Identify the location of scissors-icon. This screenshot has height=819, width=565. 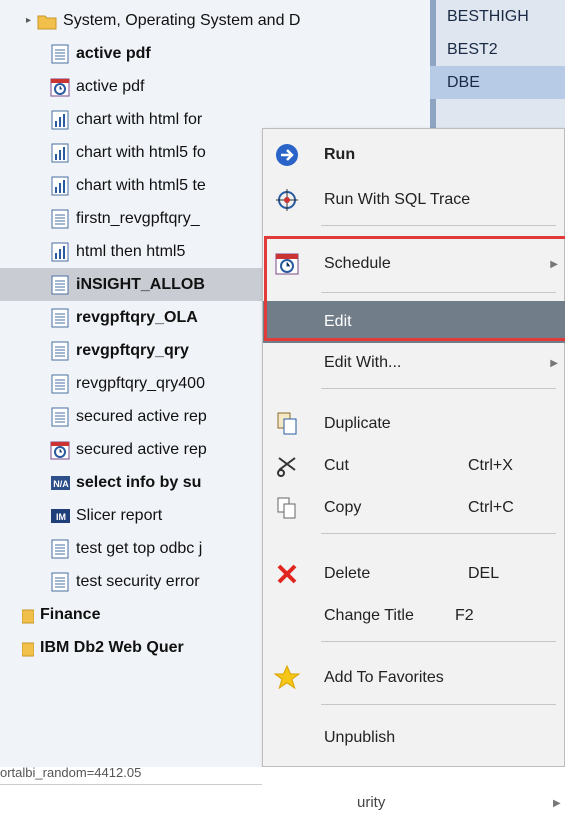
(287, 466).